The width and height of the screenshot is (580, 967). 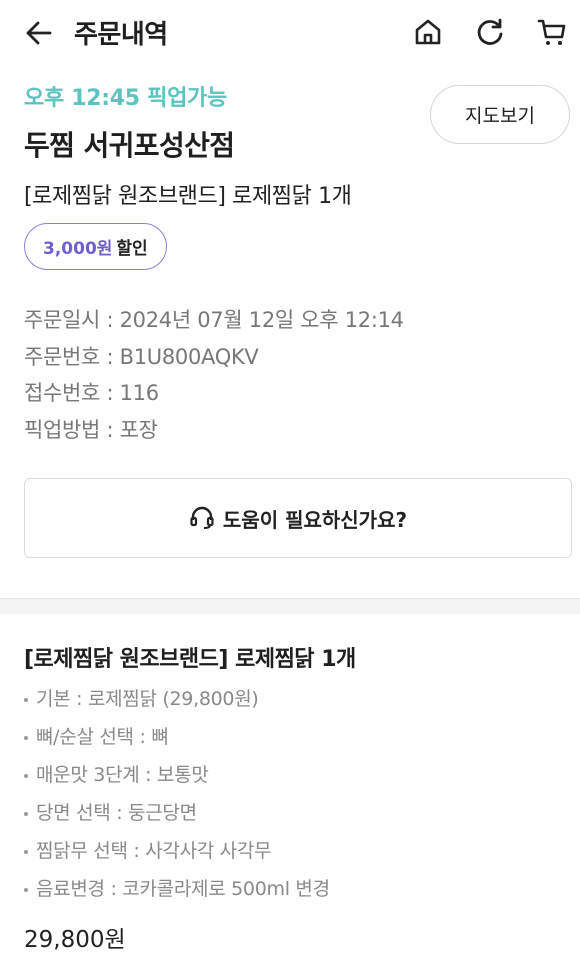 I want to click on order-datetime: 주문일시 : 2024년 07월 12일 오후 12:14, so click(x=214, y=320).